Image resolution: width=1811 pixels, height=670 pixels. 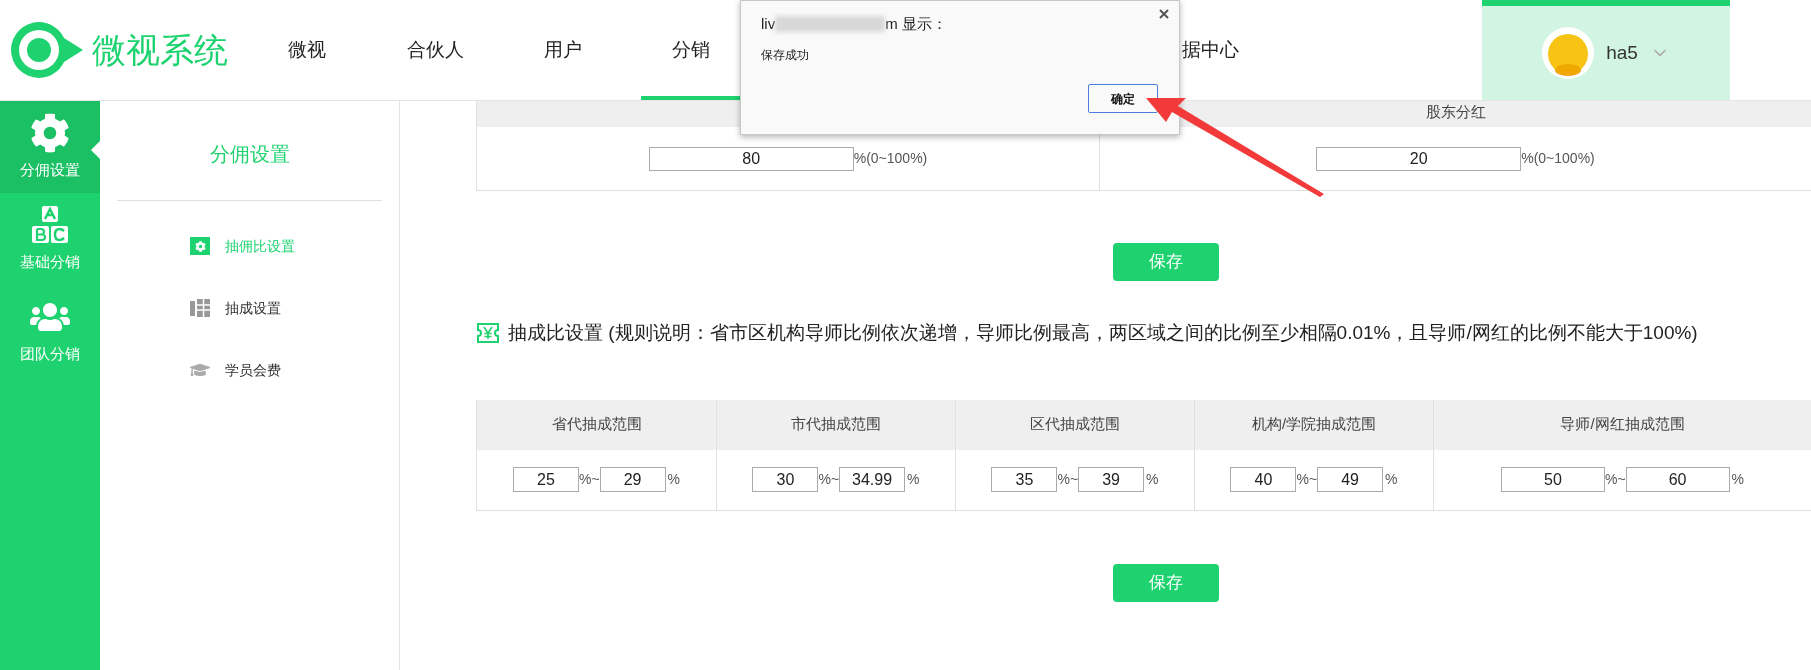 What do you see at coordinates (1164, 14) in the screenshot?
I see `close-icon` at bounding box center [1164, 14].